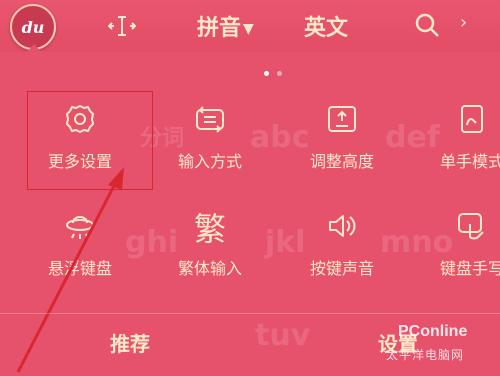 This screenshot has height=376, width=500. Describe the element at coordinates (248, 29) in the screenshot. I see `caret-down-icon: ▼` at that location.